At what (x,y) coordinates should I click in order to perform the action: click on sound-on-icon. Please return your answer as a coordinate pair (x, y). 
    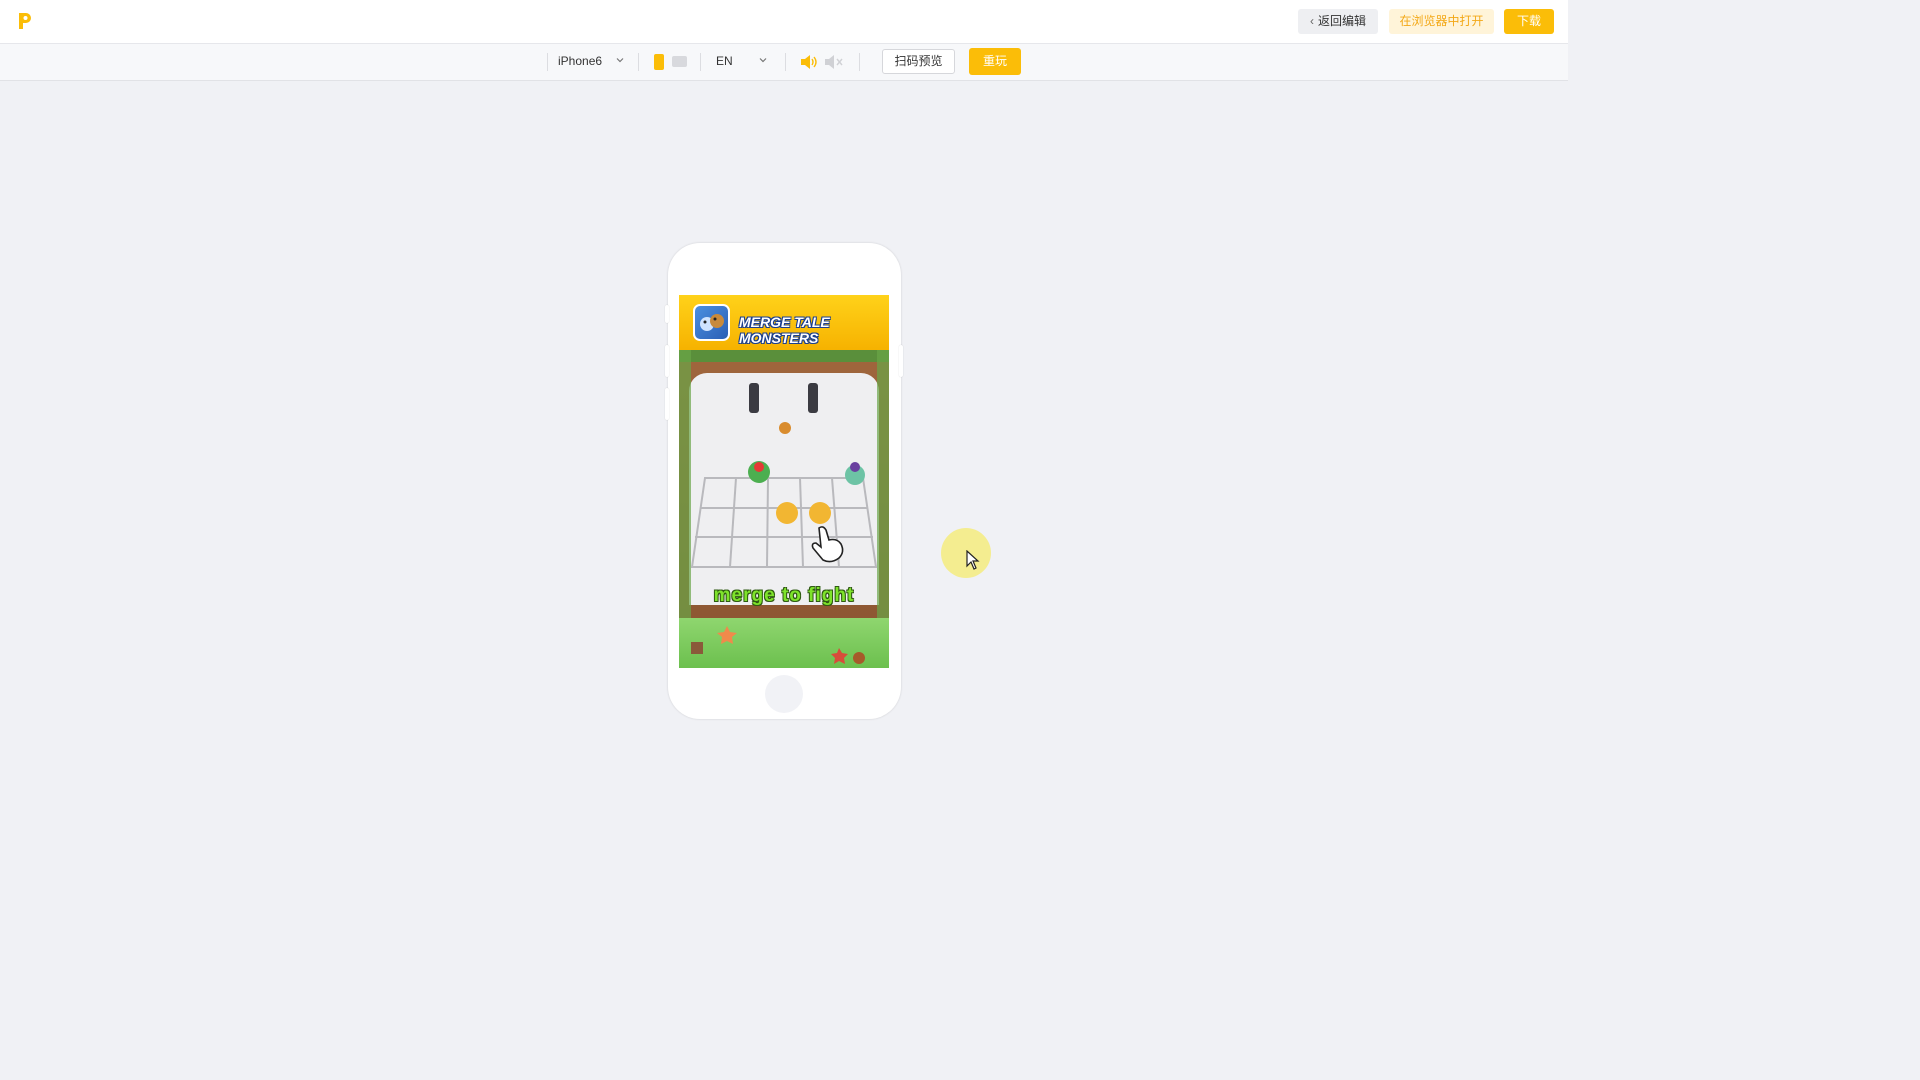
    Looking at the image, I should click on (809, 62).